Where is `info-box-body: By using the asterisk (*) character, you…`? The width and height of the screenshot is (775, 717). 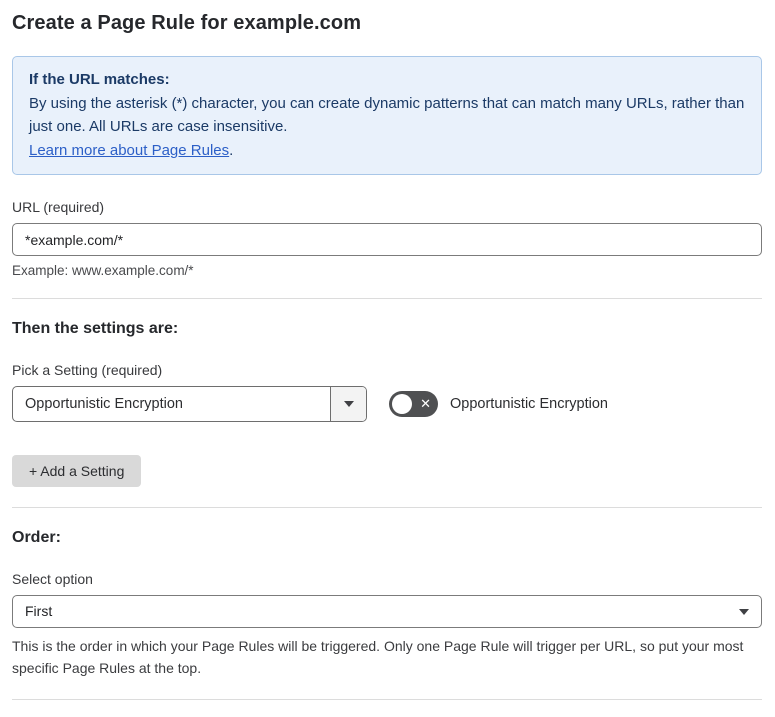
info-box-body: By using the asterisk (*) character, you… is located at coordinates (387, 115).